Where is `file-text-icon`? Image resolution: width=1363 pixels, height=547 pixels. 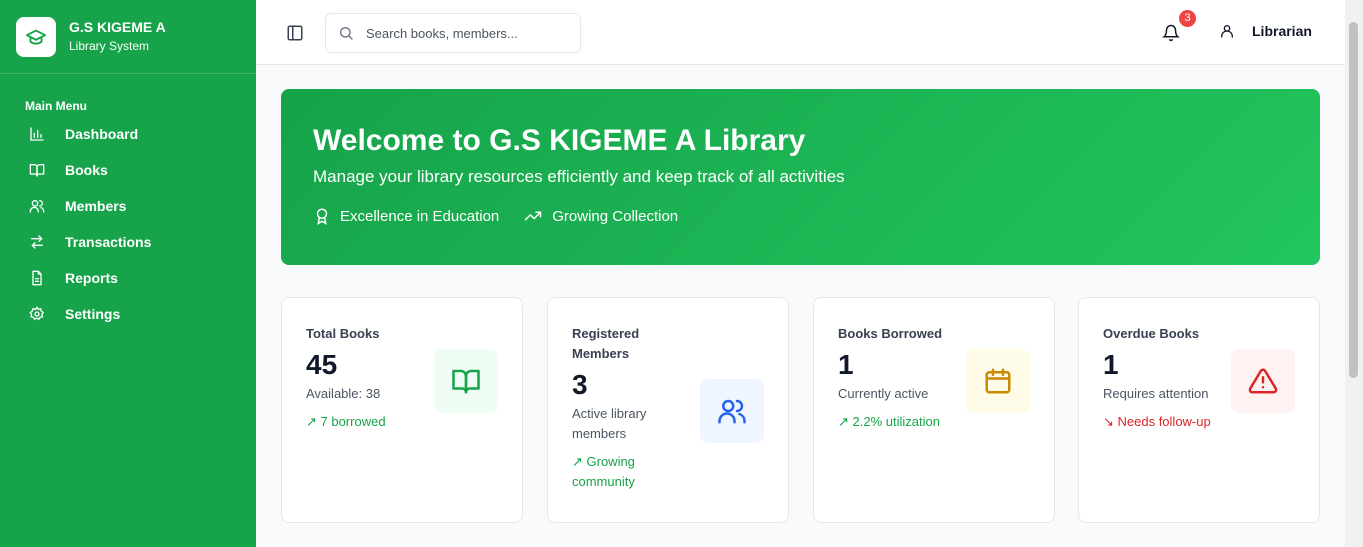
file-text-icon is located at coordinates (37, 278).